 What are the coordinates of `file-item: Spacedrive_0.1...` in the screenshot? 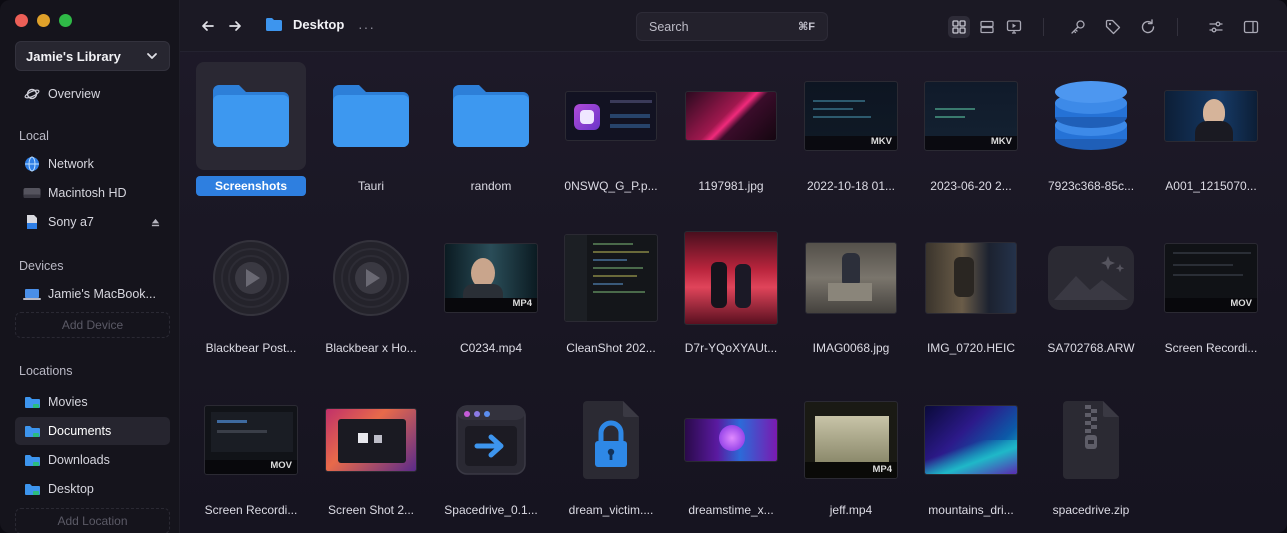 It's located at (491, 456).